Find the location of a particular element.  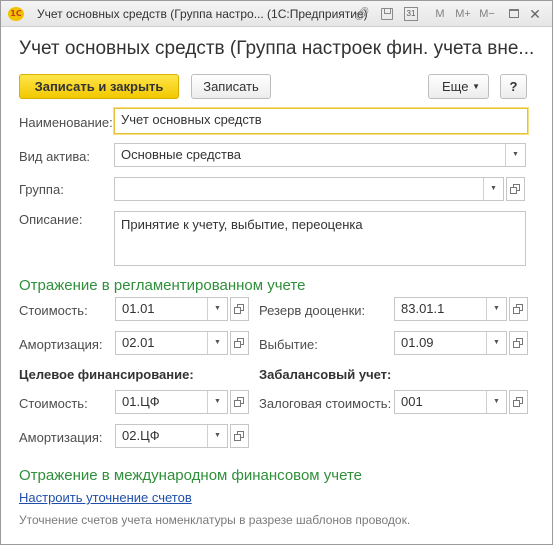

more-button: Еще ▼ is located at coordinates (458, 86).